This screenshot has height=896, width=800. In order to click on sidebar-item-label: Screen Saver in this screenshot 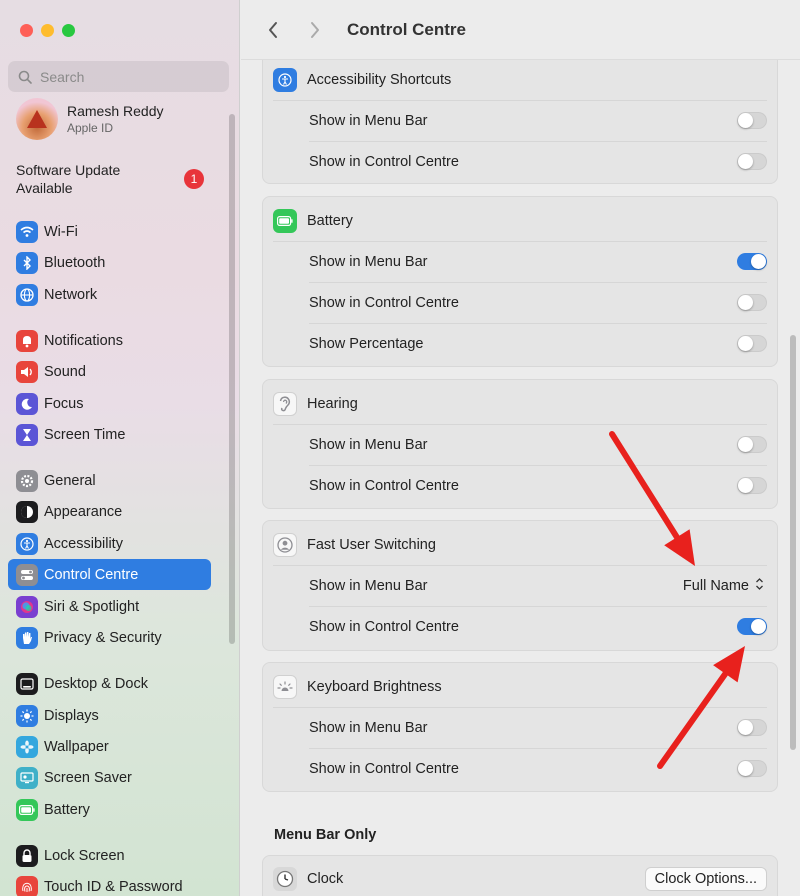, I will do `click(88, 777)`.